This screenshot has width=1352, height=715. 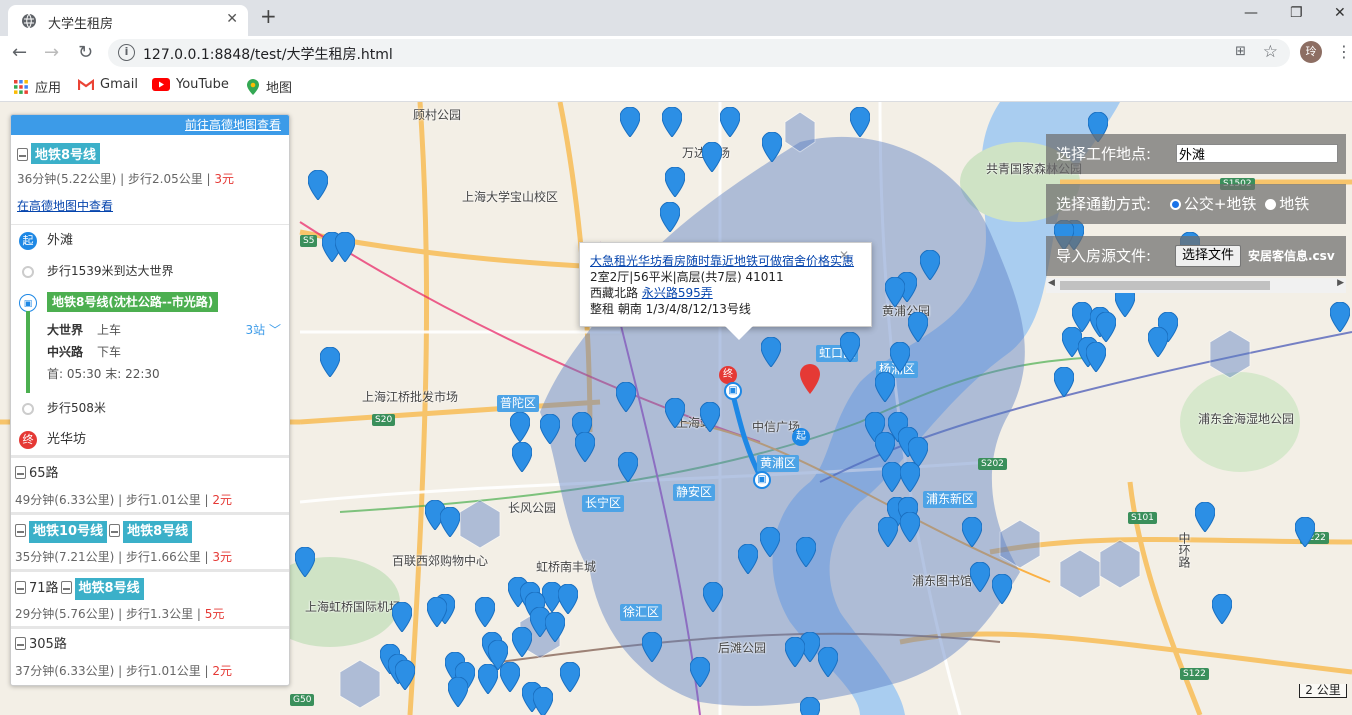 I want to click on restore-button: ❐, so click(x=1296, y=13).